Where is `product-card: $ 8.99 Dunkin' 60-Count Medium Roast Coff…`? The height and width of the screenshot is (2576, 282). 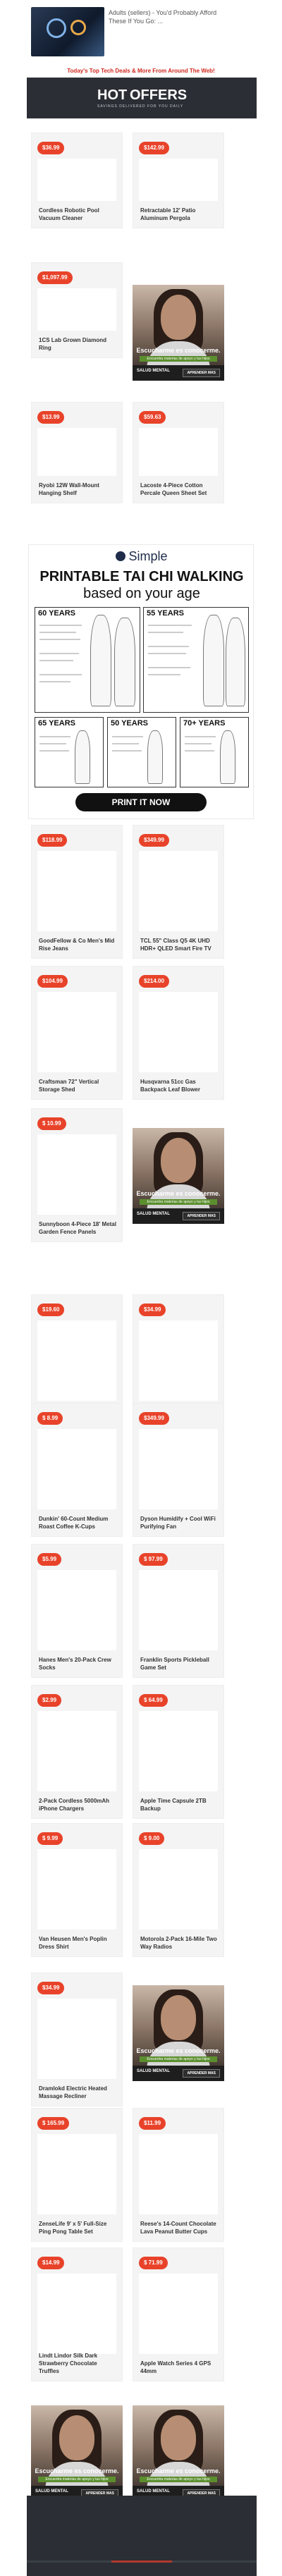
product-card: $ 8.99 Dunkin' 60-Count Medium Roast Coff… is located at coordinates (77, 1470).